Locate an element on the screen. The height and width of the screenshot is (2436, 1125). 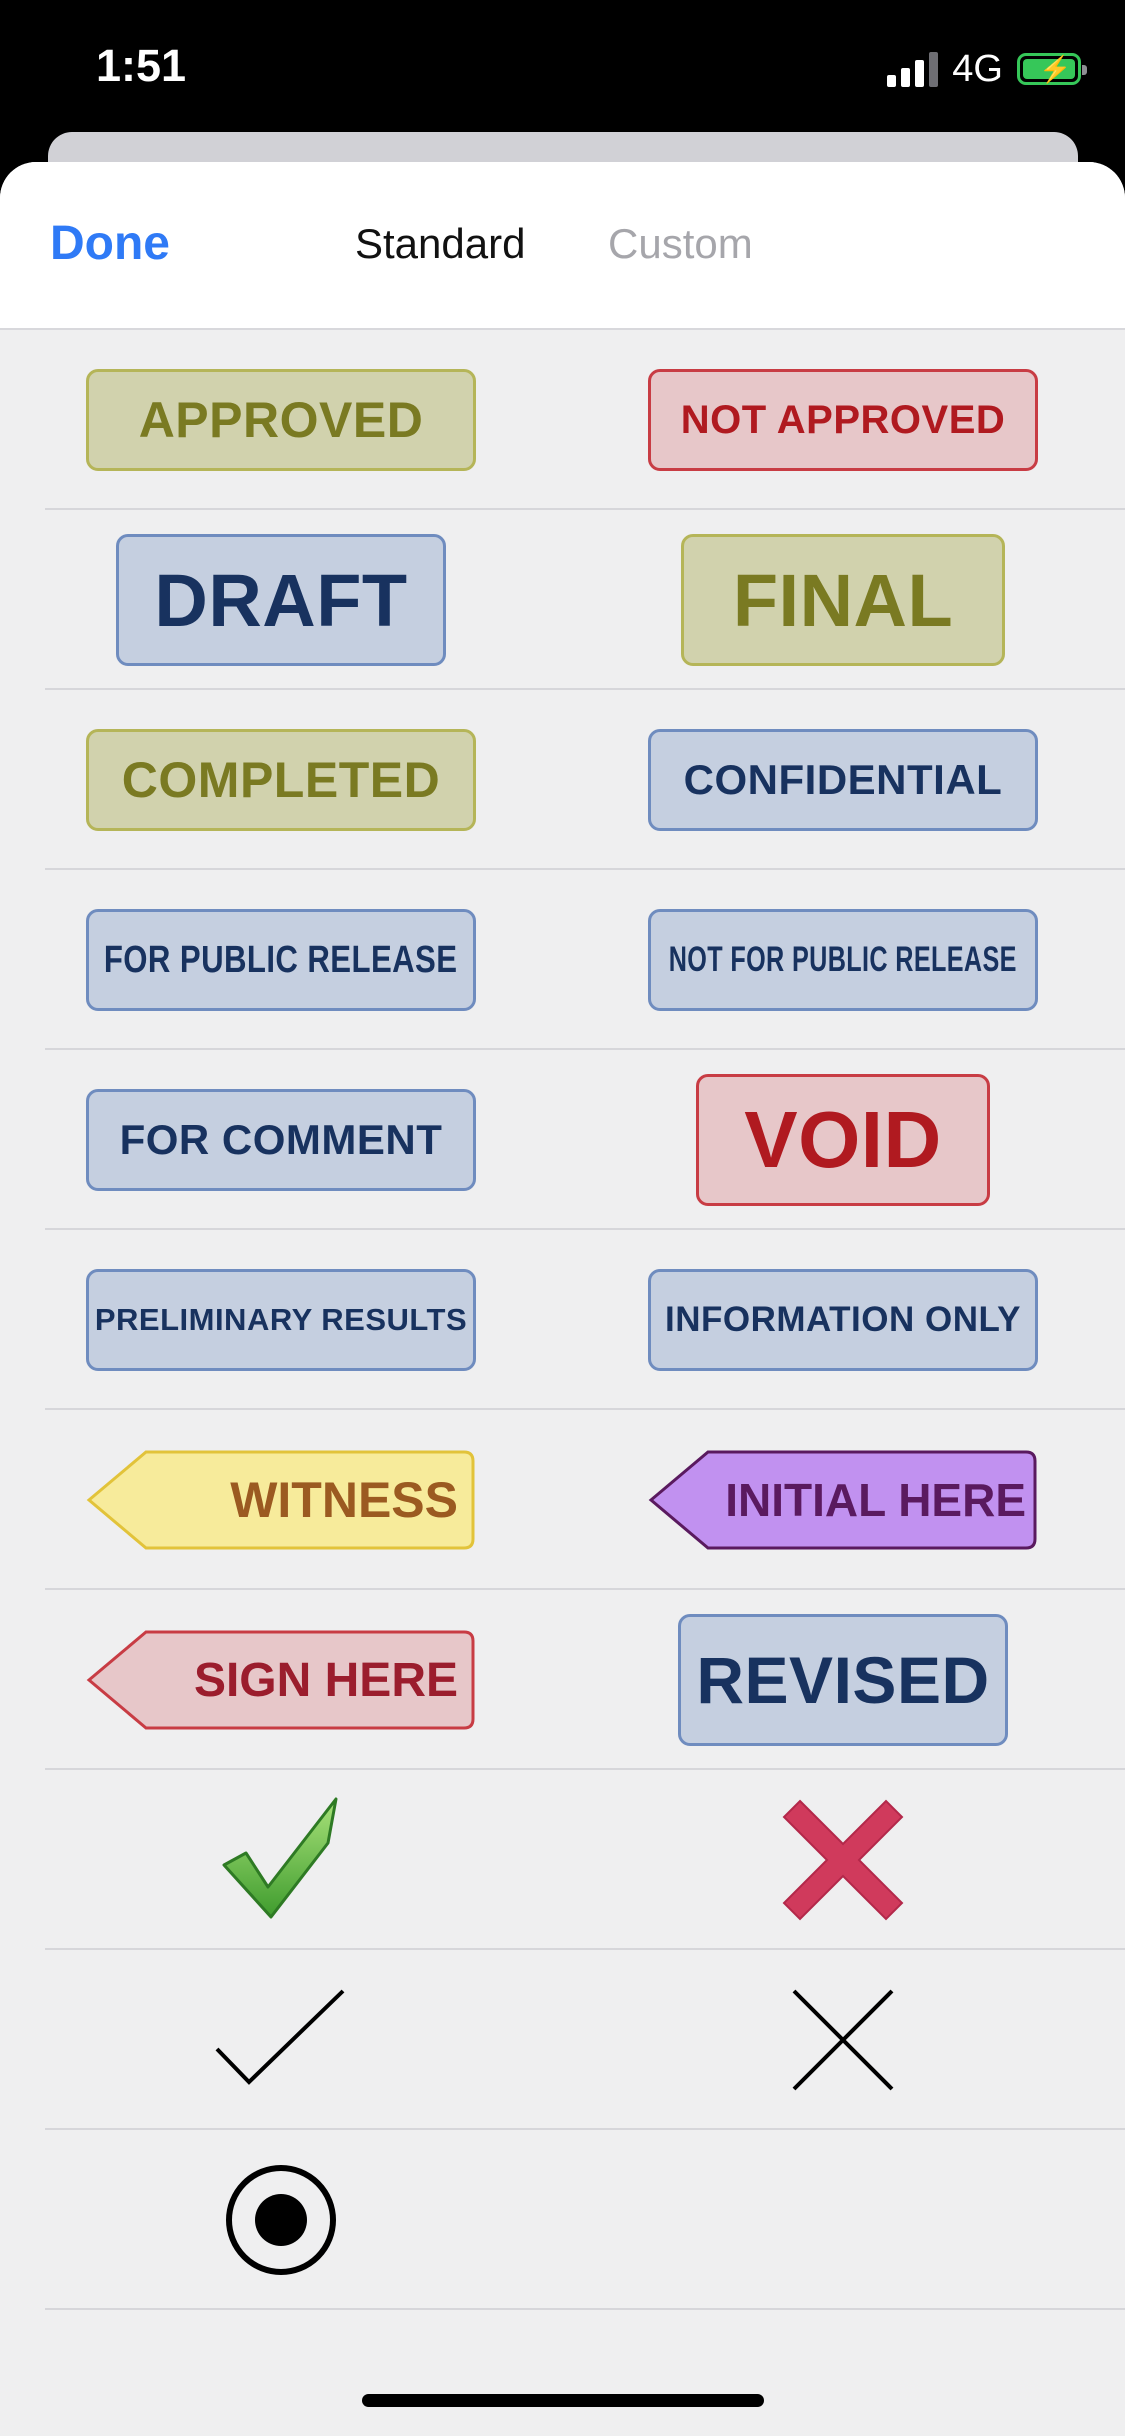
status-bar: 1:51 4G ⚡ is located at coordinates (562, 75).